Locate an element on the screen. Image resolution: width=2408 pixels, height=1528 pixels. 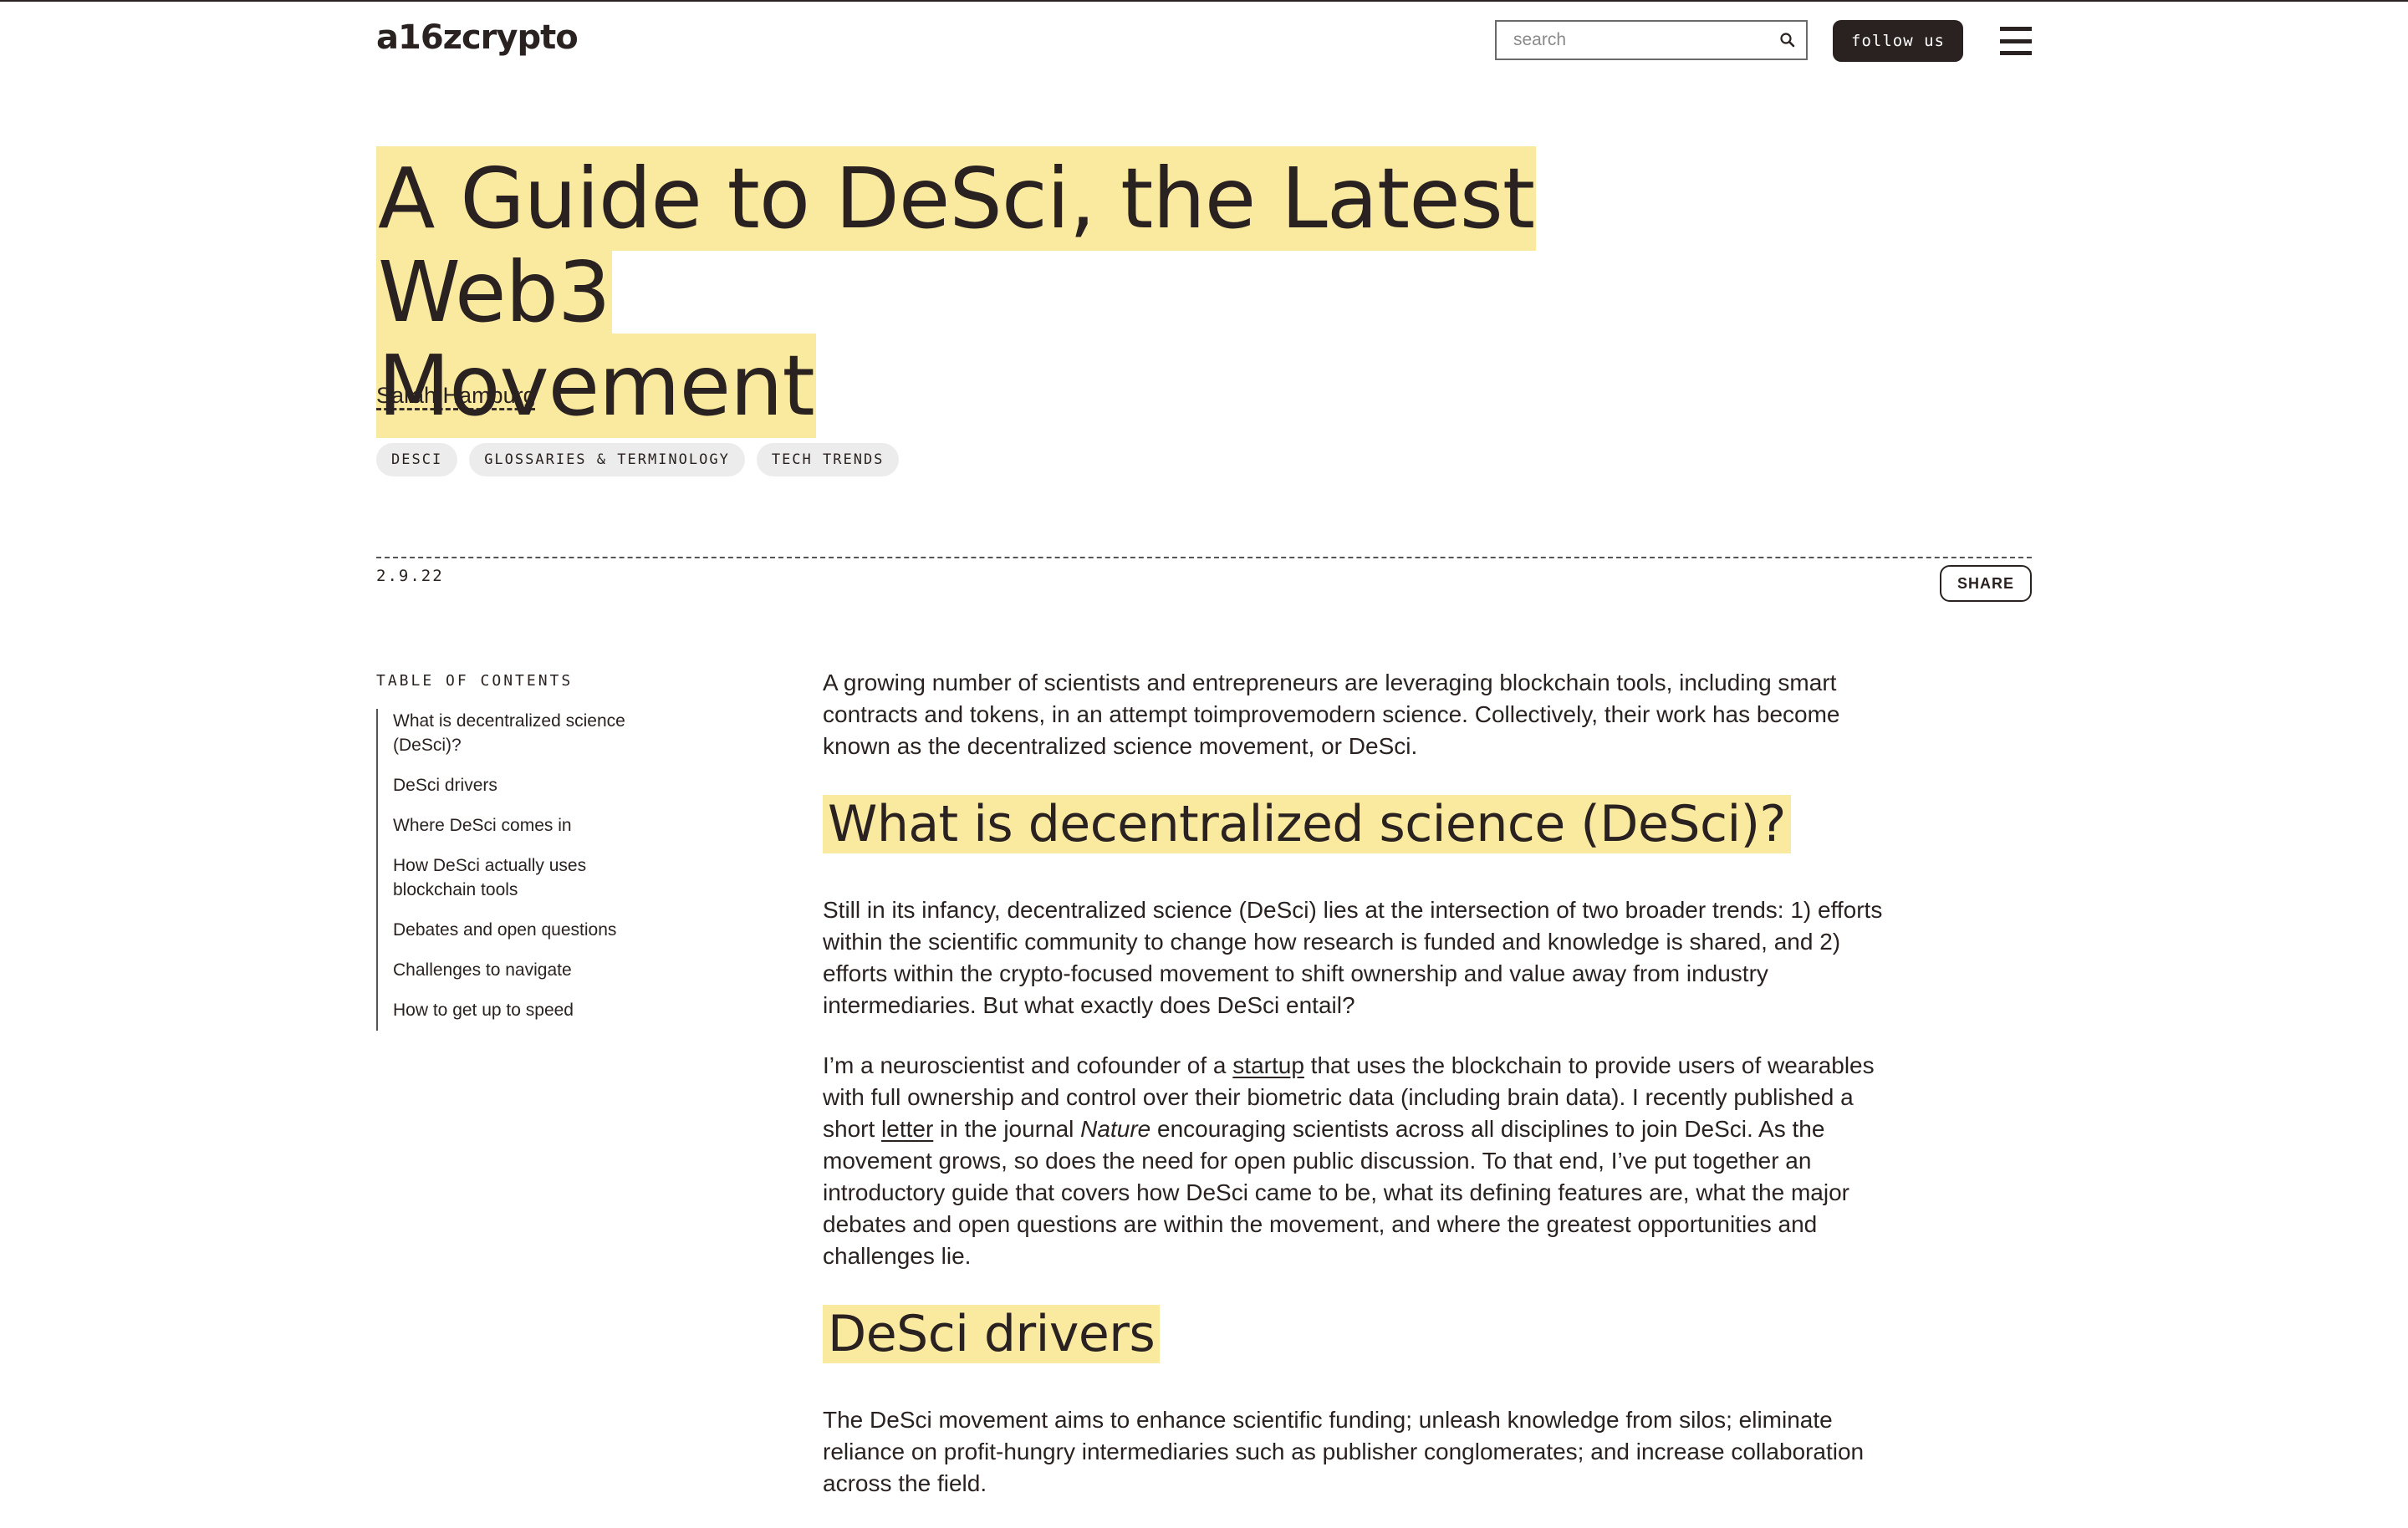
search-icon is located at coordinates (1787, 40).